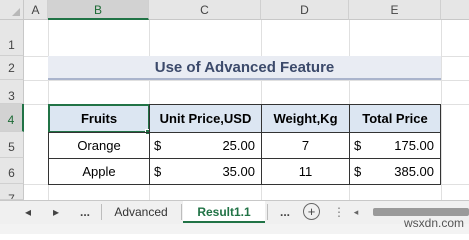 The image size is (469, 240). Describe the element at coordinates (305, 171) in the screenshot. I see `cell-weight: 11` at that location.